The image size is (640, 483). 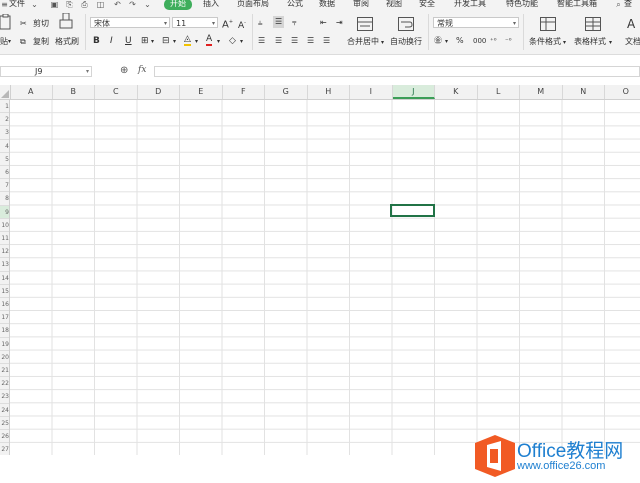 I want to click on menu-icon: ≡, so click(x=4, y=4).